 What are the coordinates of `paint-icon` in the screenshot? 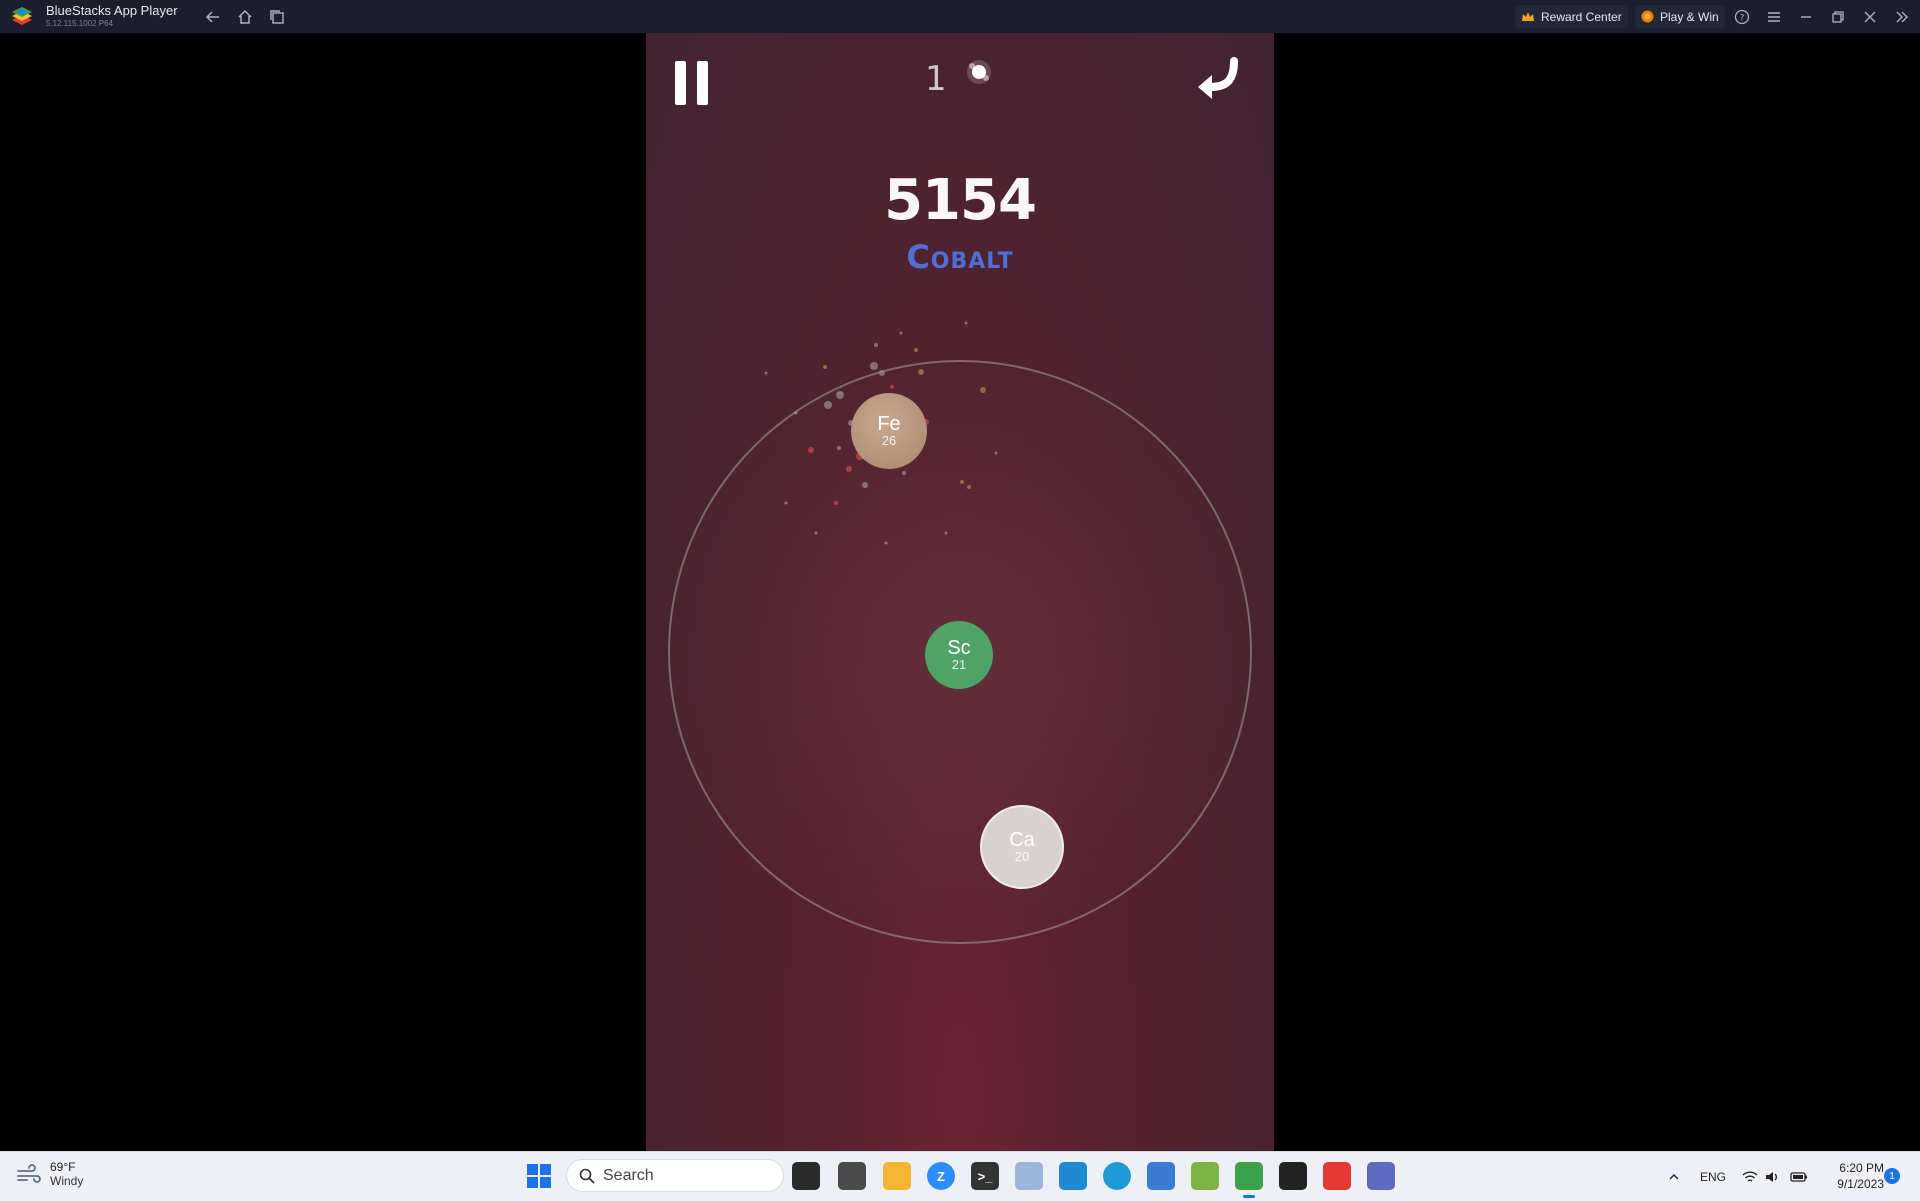 It's located at (1161, 1176).